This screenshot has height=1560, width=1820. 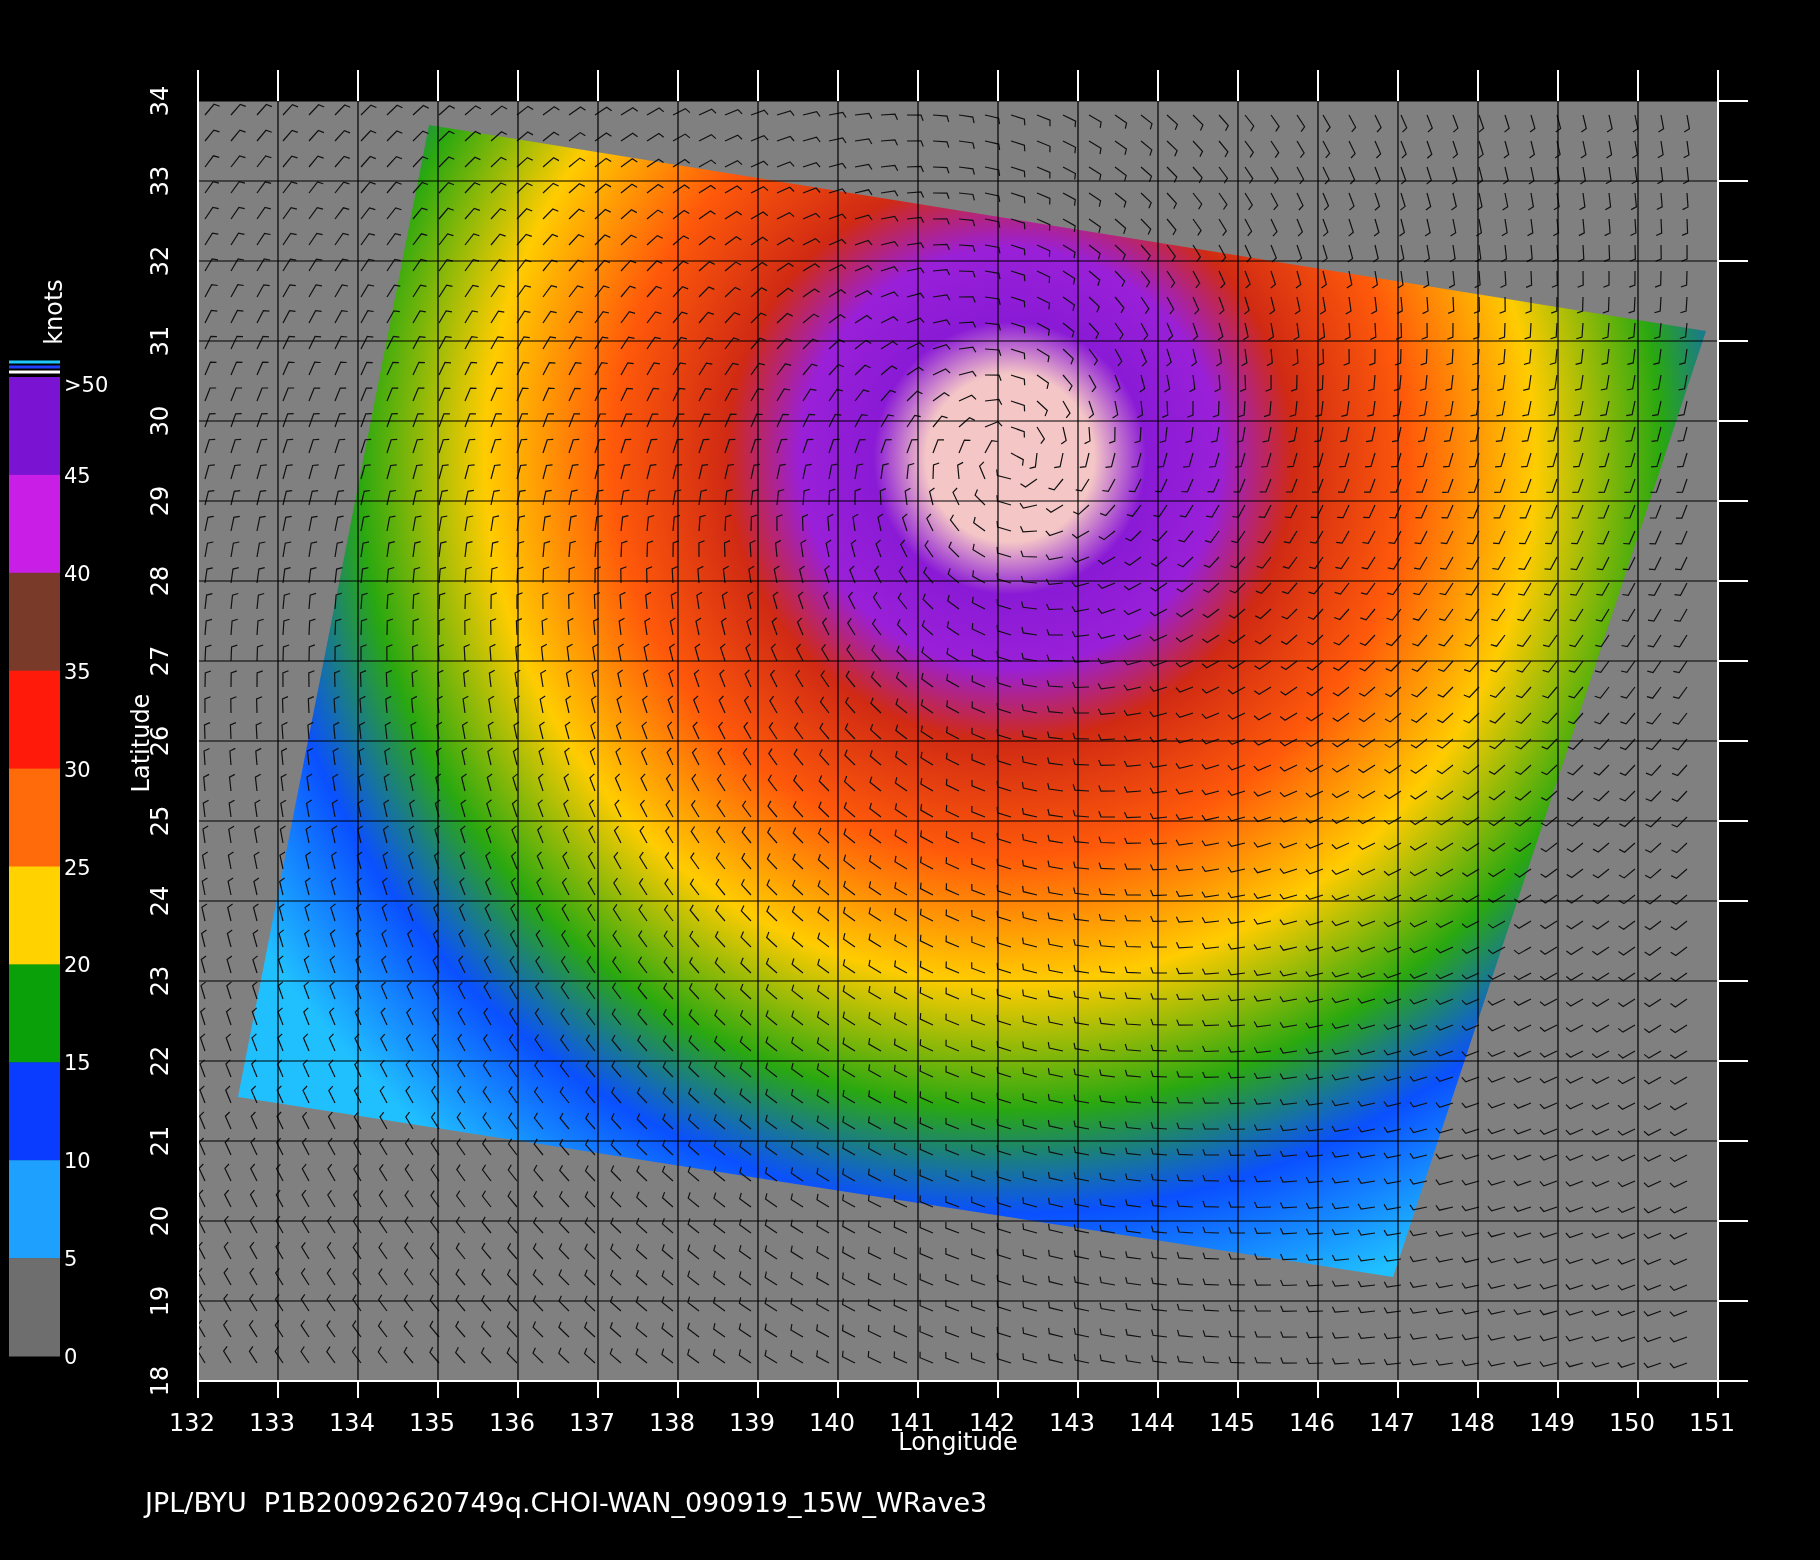 What do you see at coordinates (1392, 1423) in the screenshot?
I see `x-tick-label: 147` at bounding box center [1392, 1423].